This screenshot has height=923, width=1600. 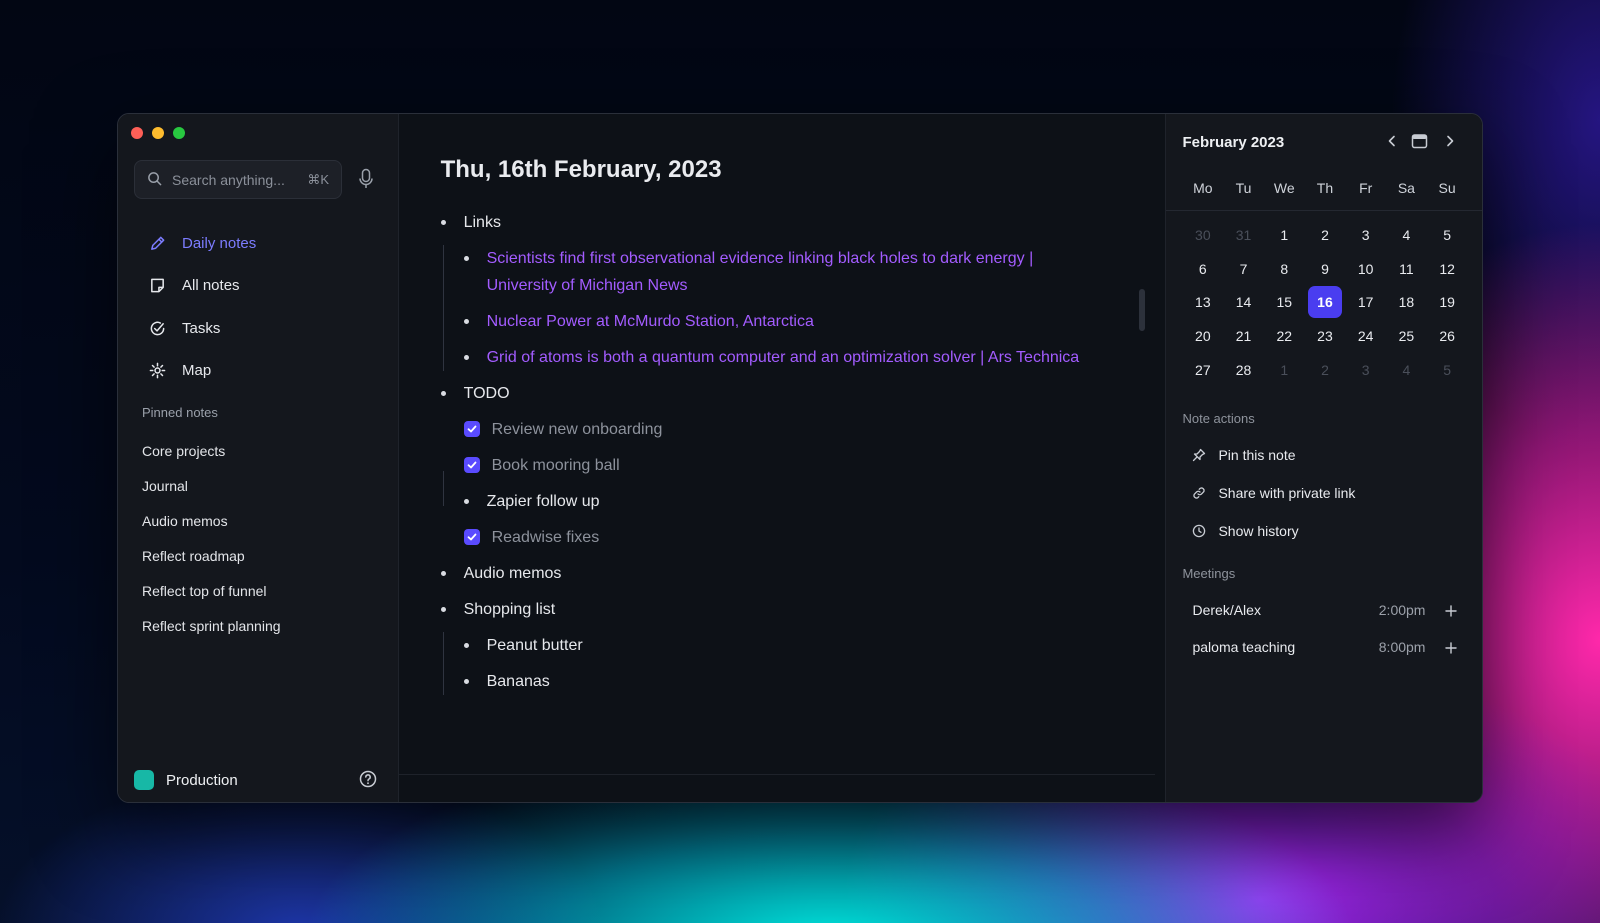 I want to click on calendar-day: 19, so click(x=1447, y=302).